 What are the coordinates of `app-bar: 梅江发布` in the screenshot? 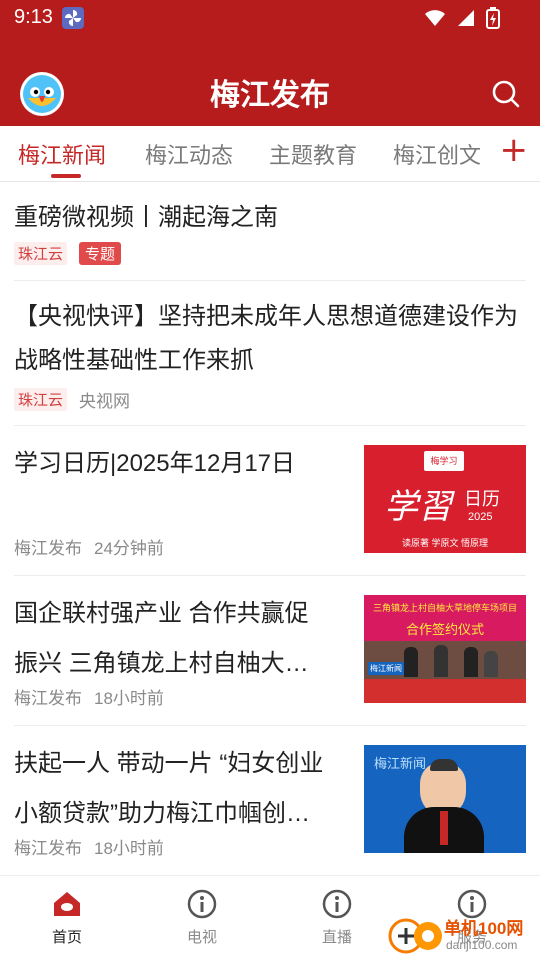 It's located at (270, 81).